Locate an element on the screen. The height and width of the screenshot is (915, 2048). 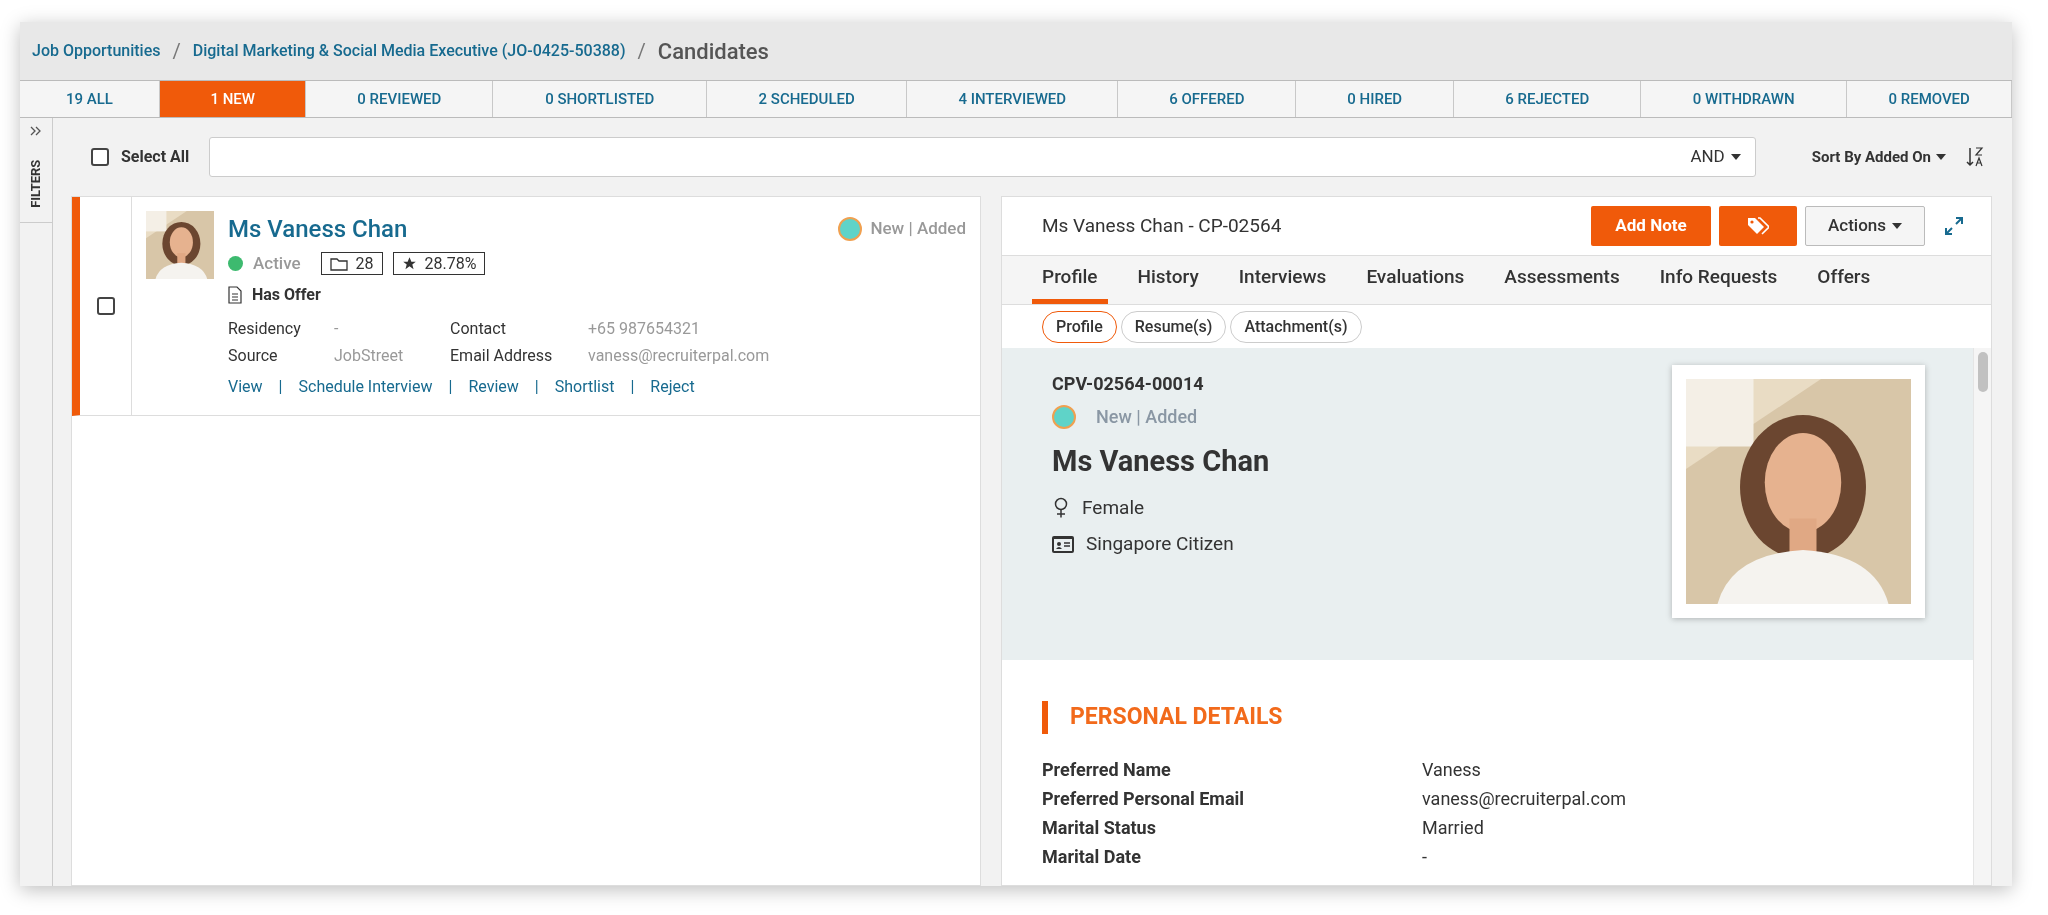
profile-name: Ms Vaness Chan is located at coordinates (1161, 461).